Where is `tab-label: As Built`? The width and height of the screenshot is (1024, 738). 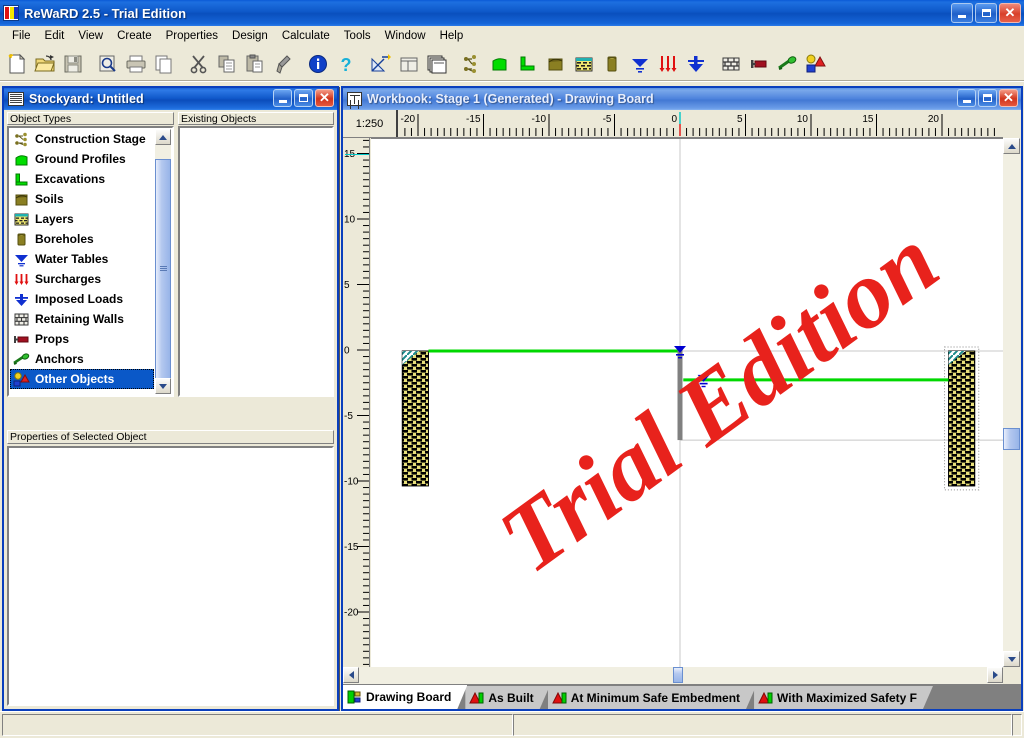 tab-label: As Built is located at coordinates (511, 697).